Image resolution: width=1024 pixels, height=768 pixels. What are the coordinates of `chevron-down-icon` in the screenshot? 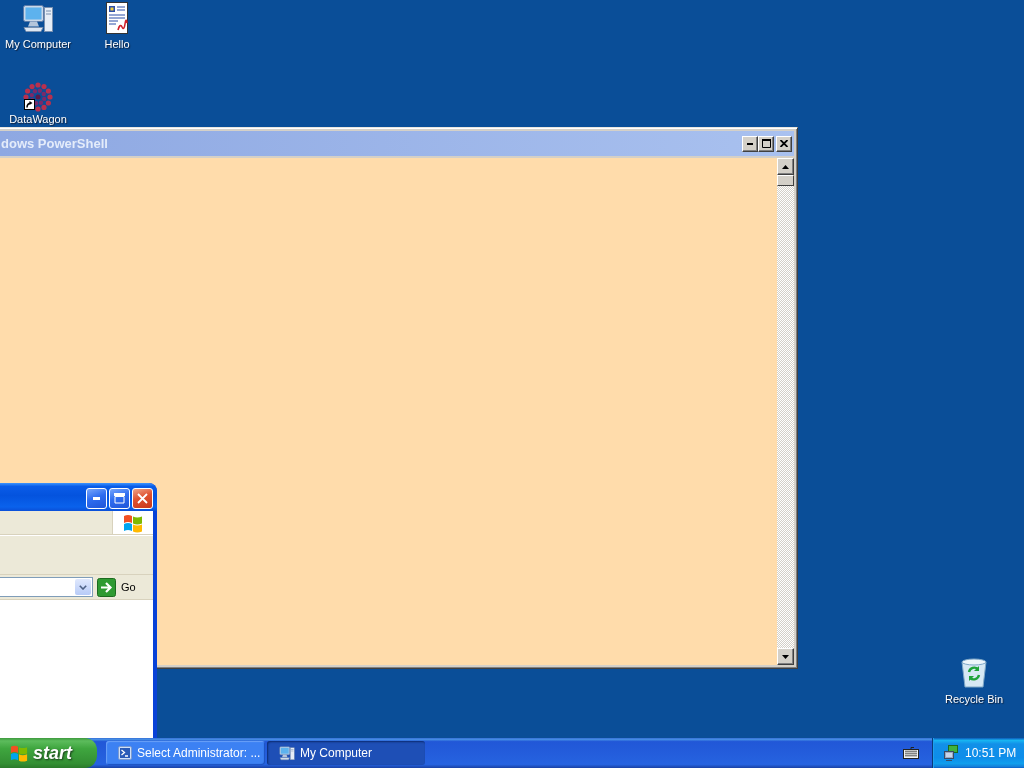 It's located at (83, 587).